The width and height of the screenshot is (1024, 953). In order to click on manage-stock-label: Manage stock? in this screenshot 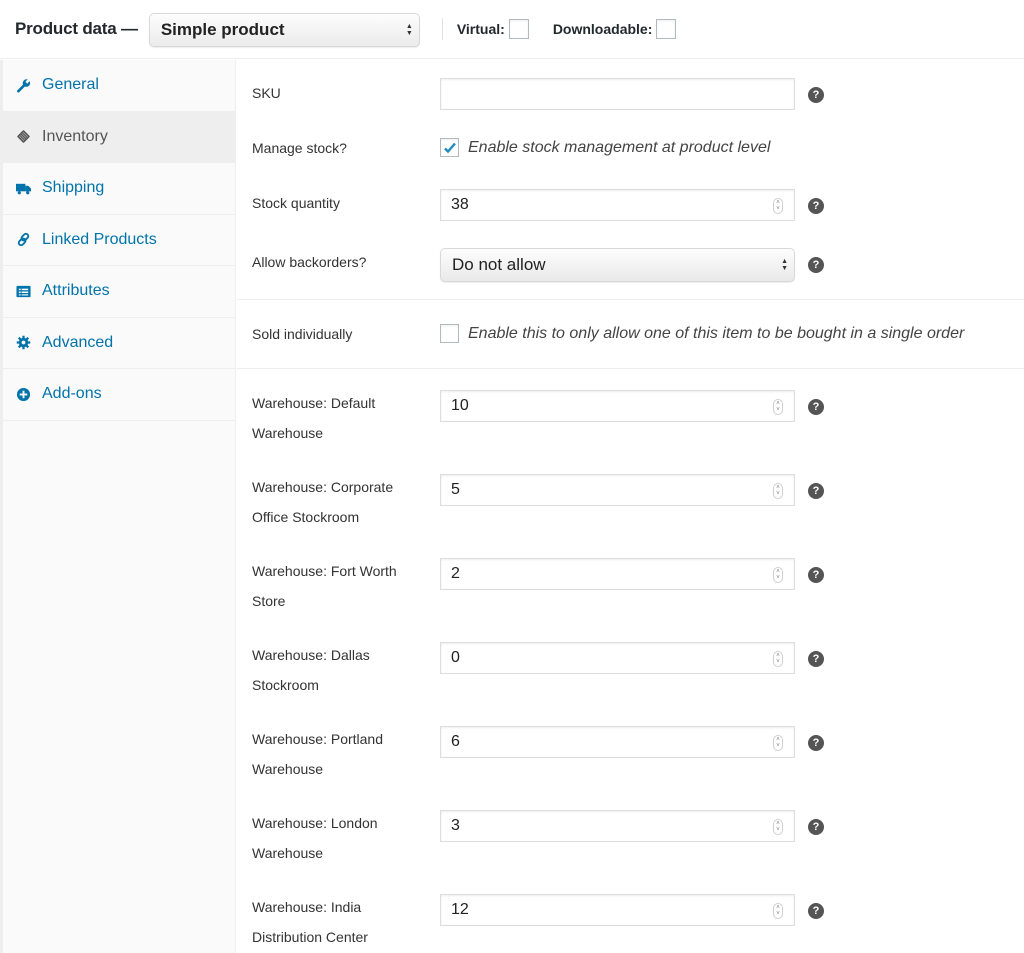, I will do `click(299, 148)`.